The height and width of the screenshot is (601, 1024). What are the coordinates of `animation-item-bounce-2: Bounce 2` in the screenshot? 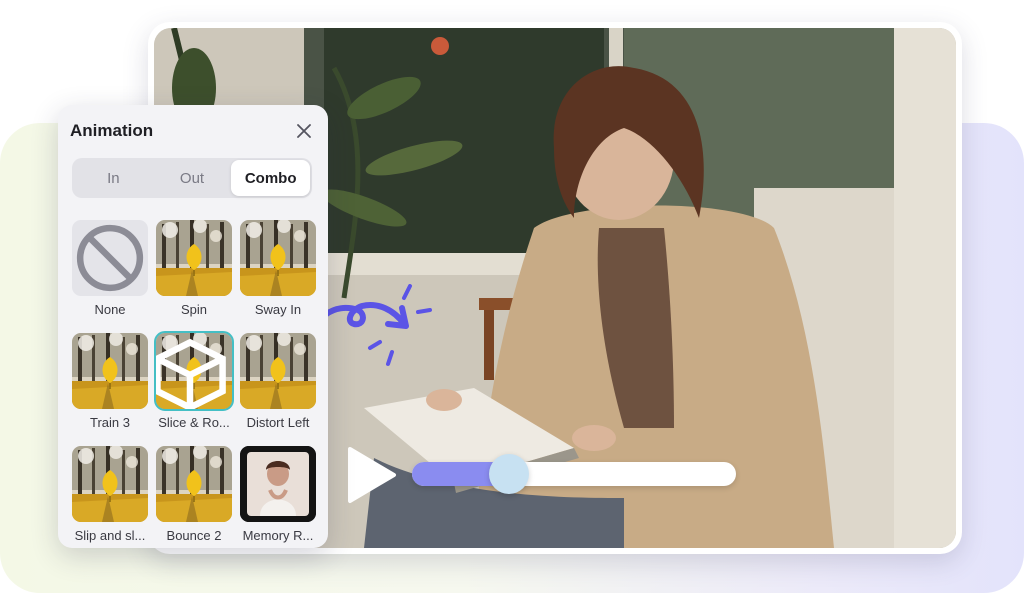 It's located at (194, 494).